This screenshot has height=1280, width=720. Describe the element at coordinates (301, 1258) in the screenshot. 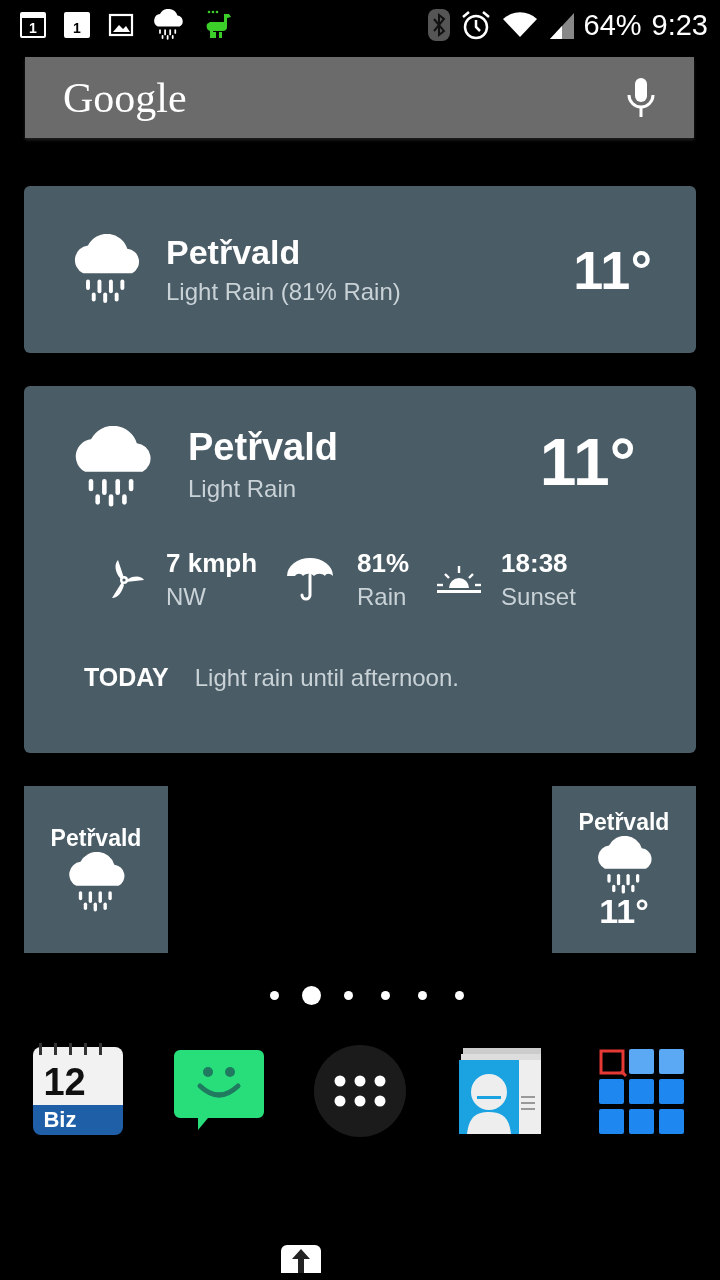

I see `up-arrow-icon` at that location.